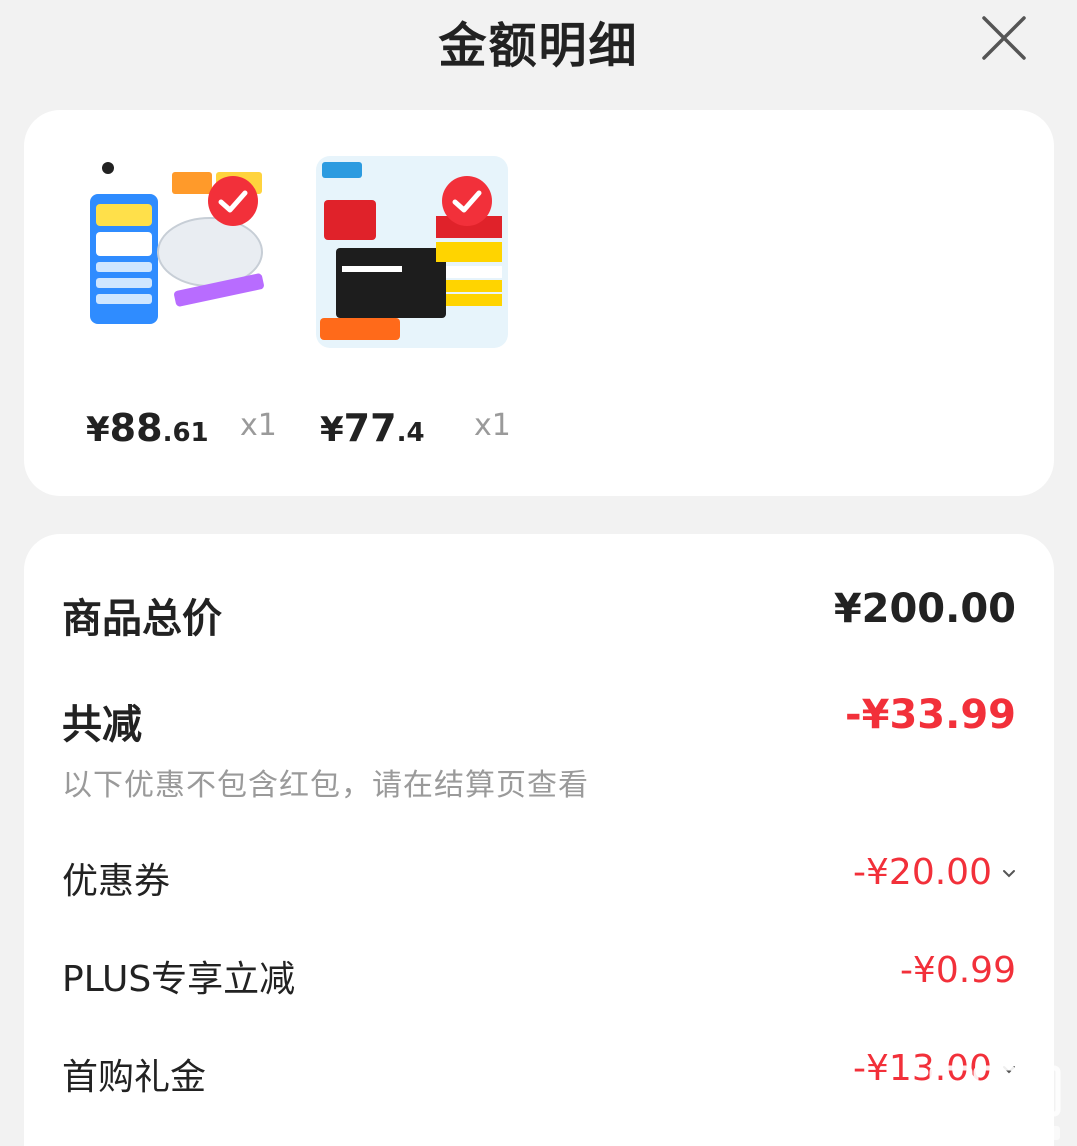 The width and height of the screenshot is (1077, 1146). Describe the element at coordinates (957, 970) in the screenshot. I see `plus-discount-value: -¥0.99` at that location.